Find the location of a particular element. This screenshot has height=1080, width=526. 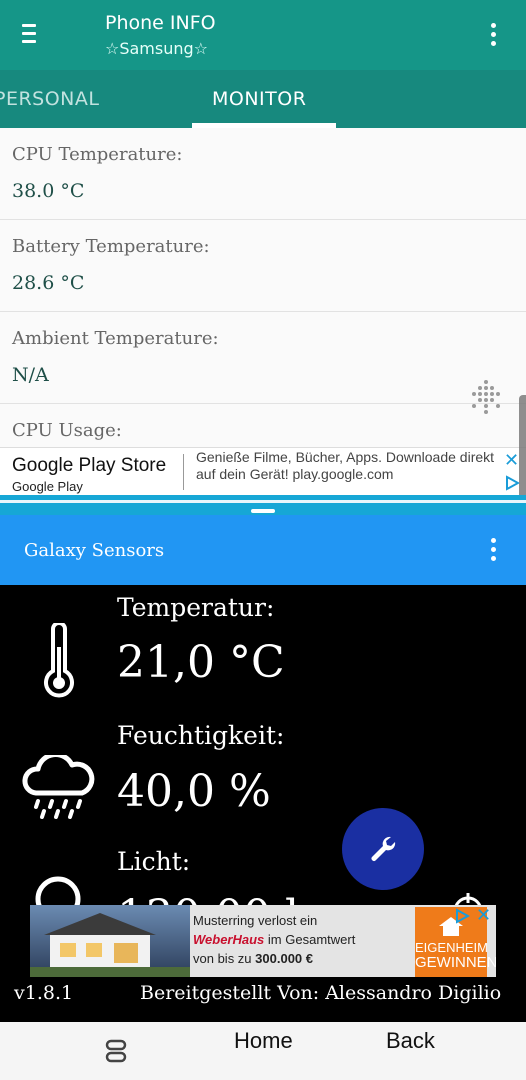

settings-fab-button is located at coordinates (383, 849).